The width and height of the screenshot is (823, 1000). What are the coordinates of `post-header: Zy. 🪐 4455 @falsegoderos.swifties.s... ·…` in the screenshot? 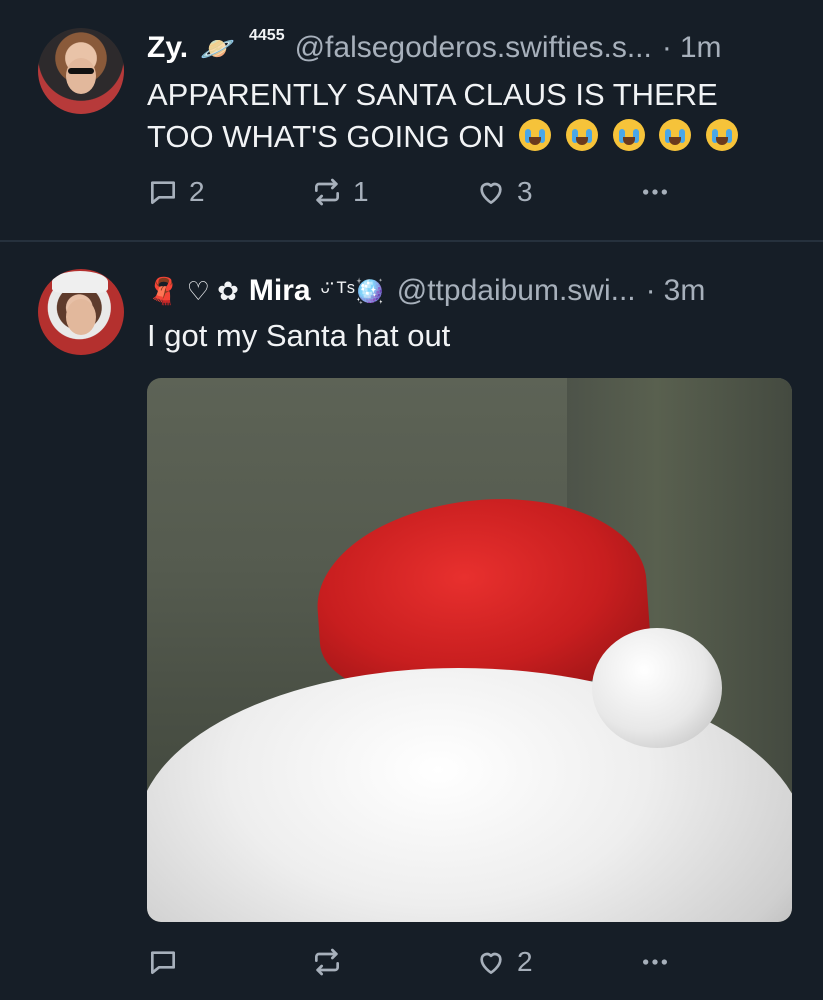 It's located at (434, 48).